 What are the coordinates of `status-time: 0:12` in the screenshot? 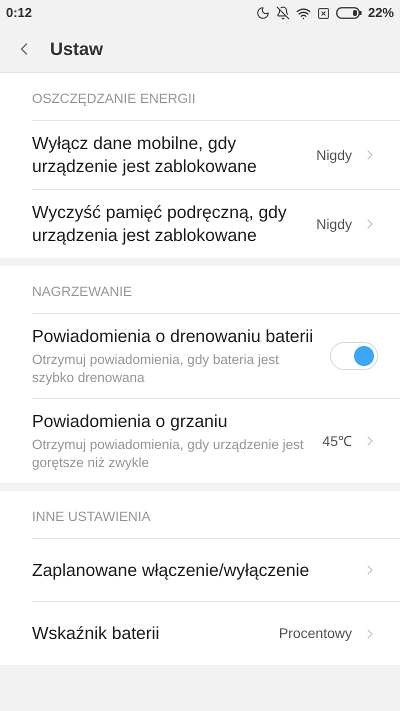 It's located at (19, 13).